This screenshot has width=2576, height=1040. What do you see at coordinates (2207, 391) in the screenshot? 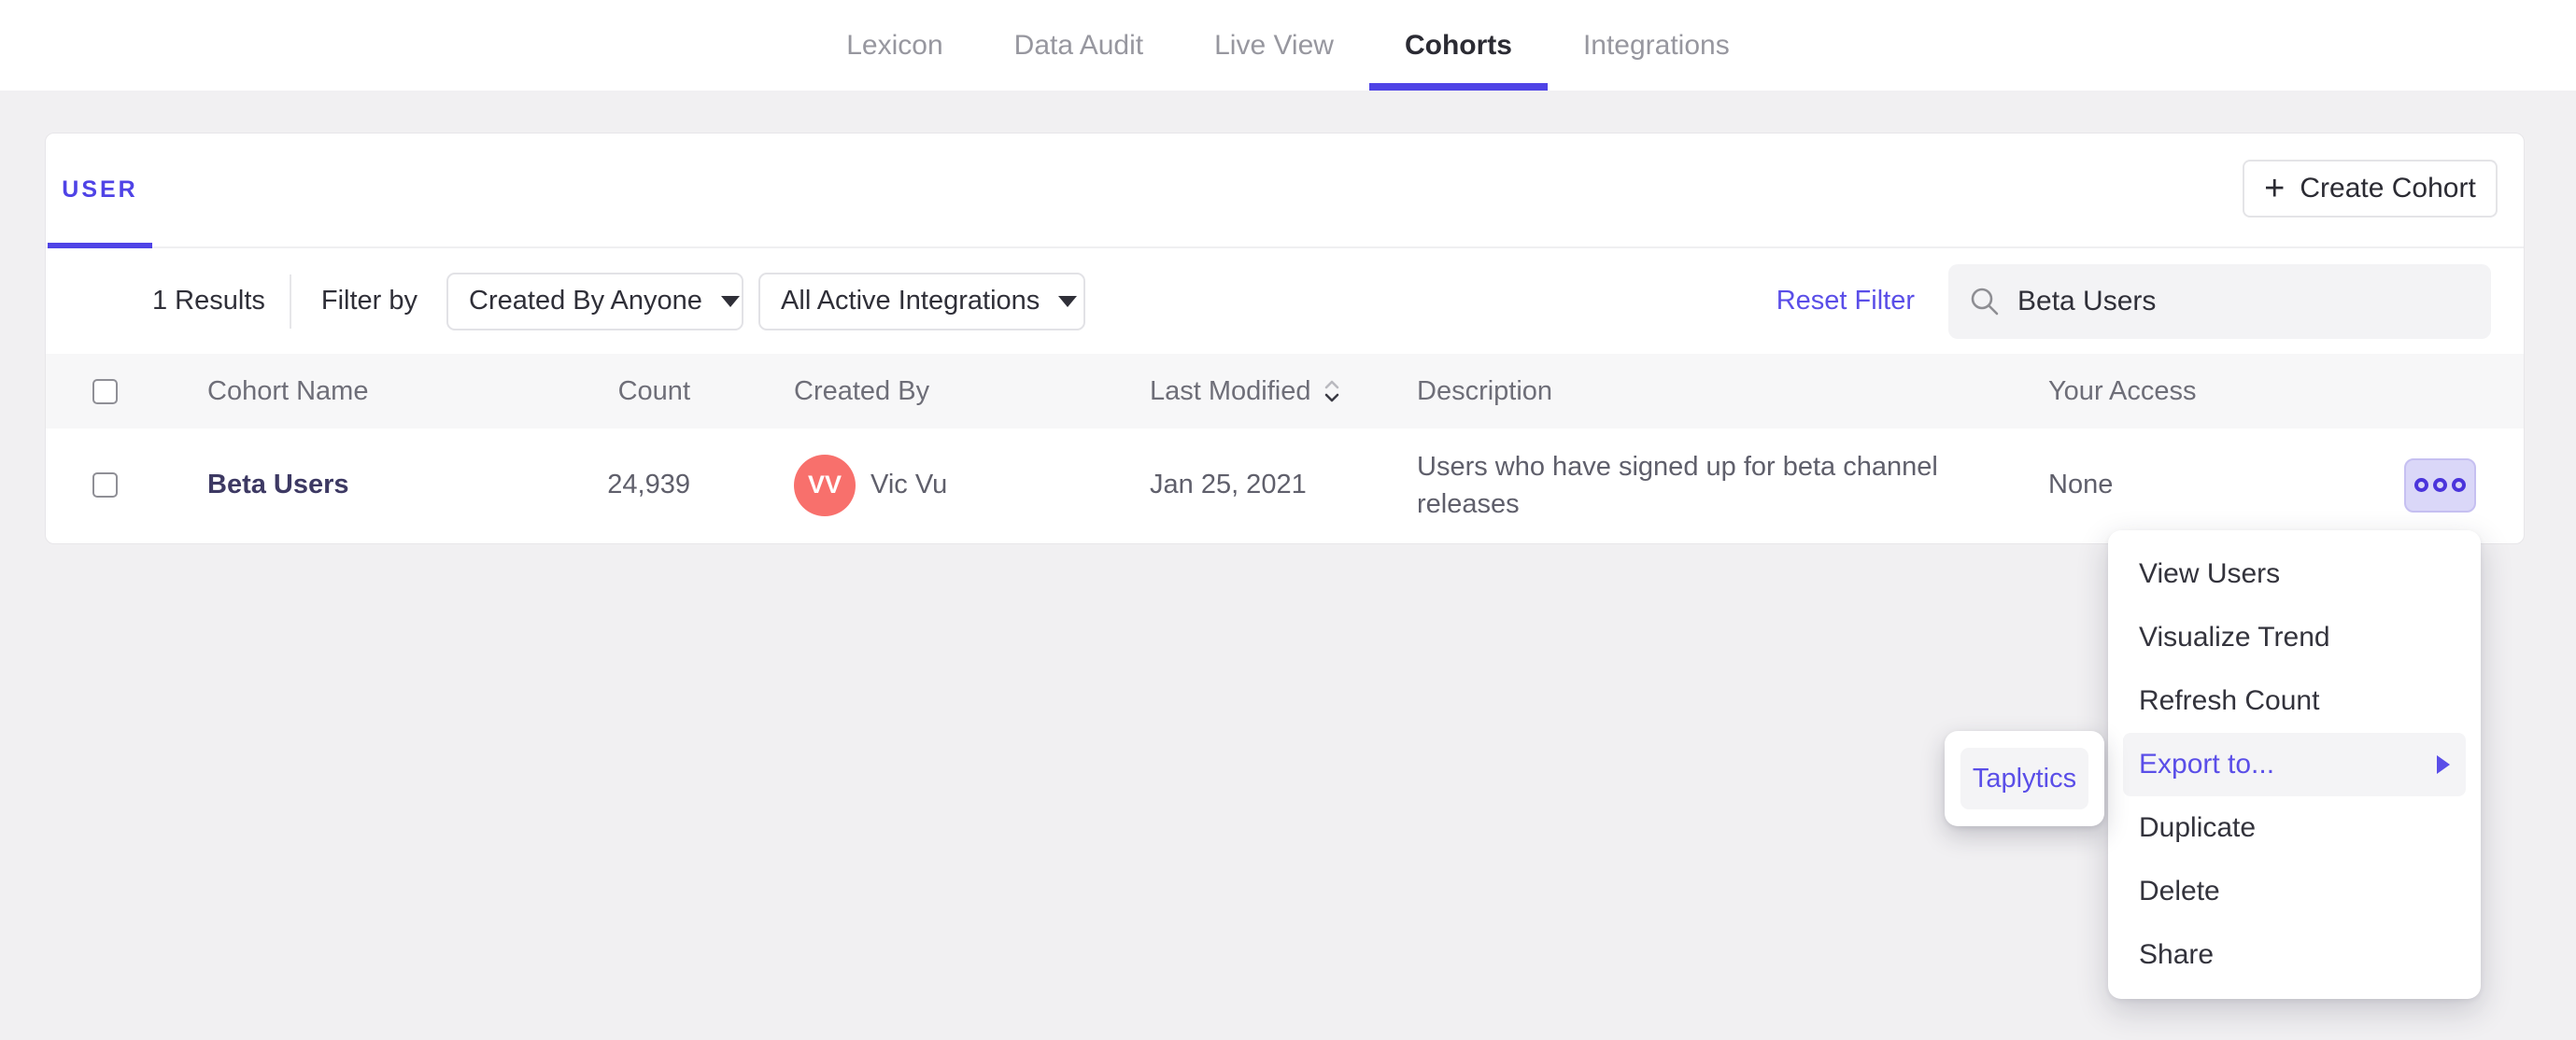
I see `column-header-your-access: Your Access` at bounding box center [2207, 391].